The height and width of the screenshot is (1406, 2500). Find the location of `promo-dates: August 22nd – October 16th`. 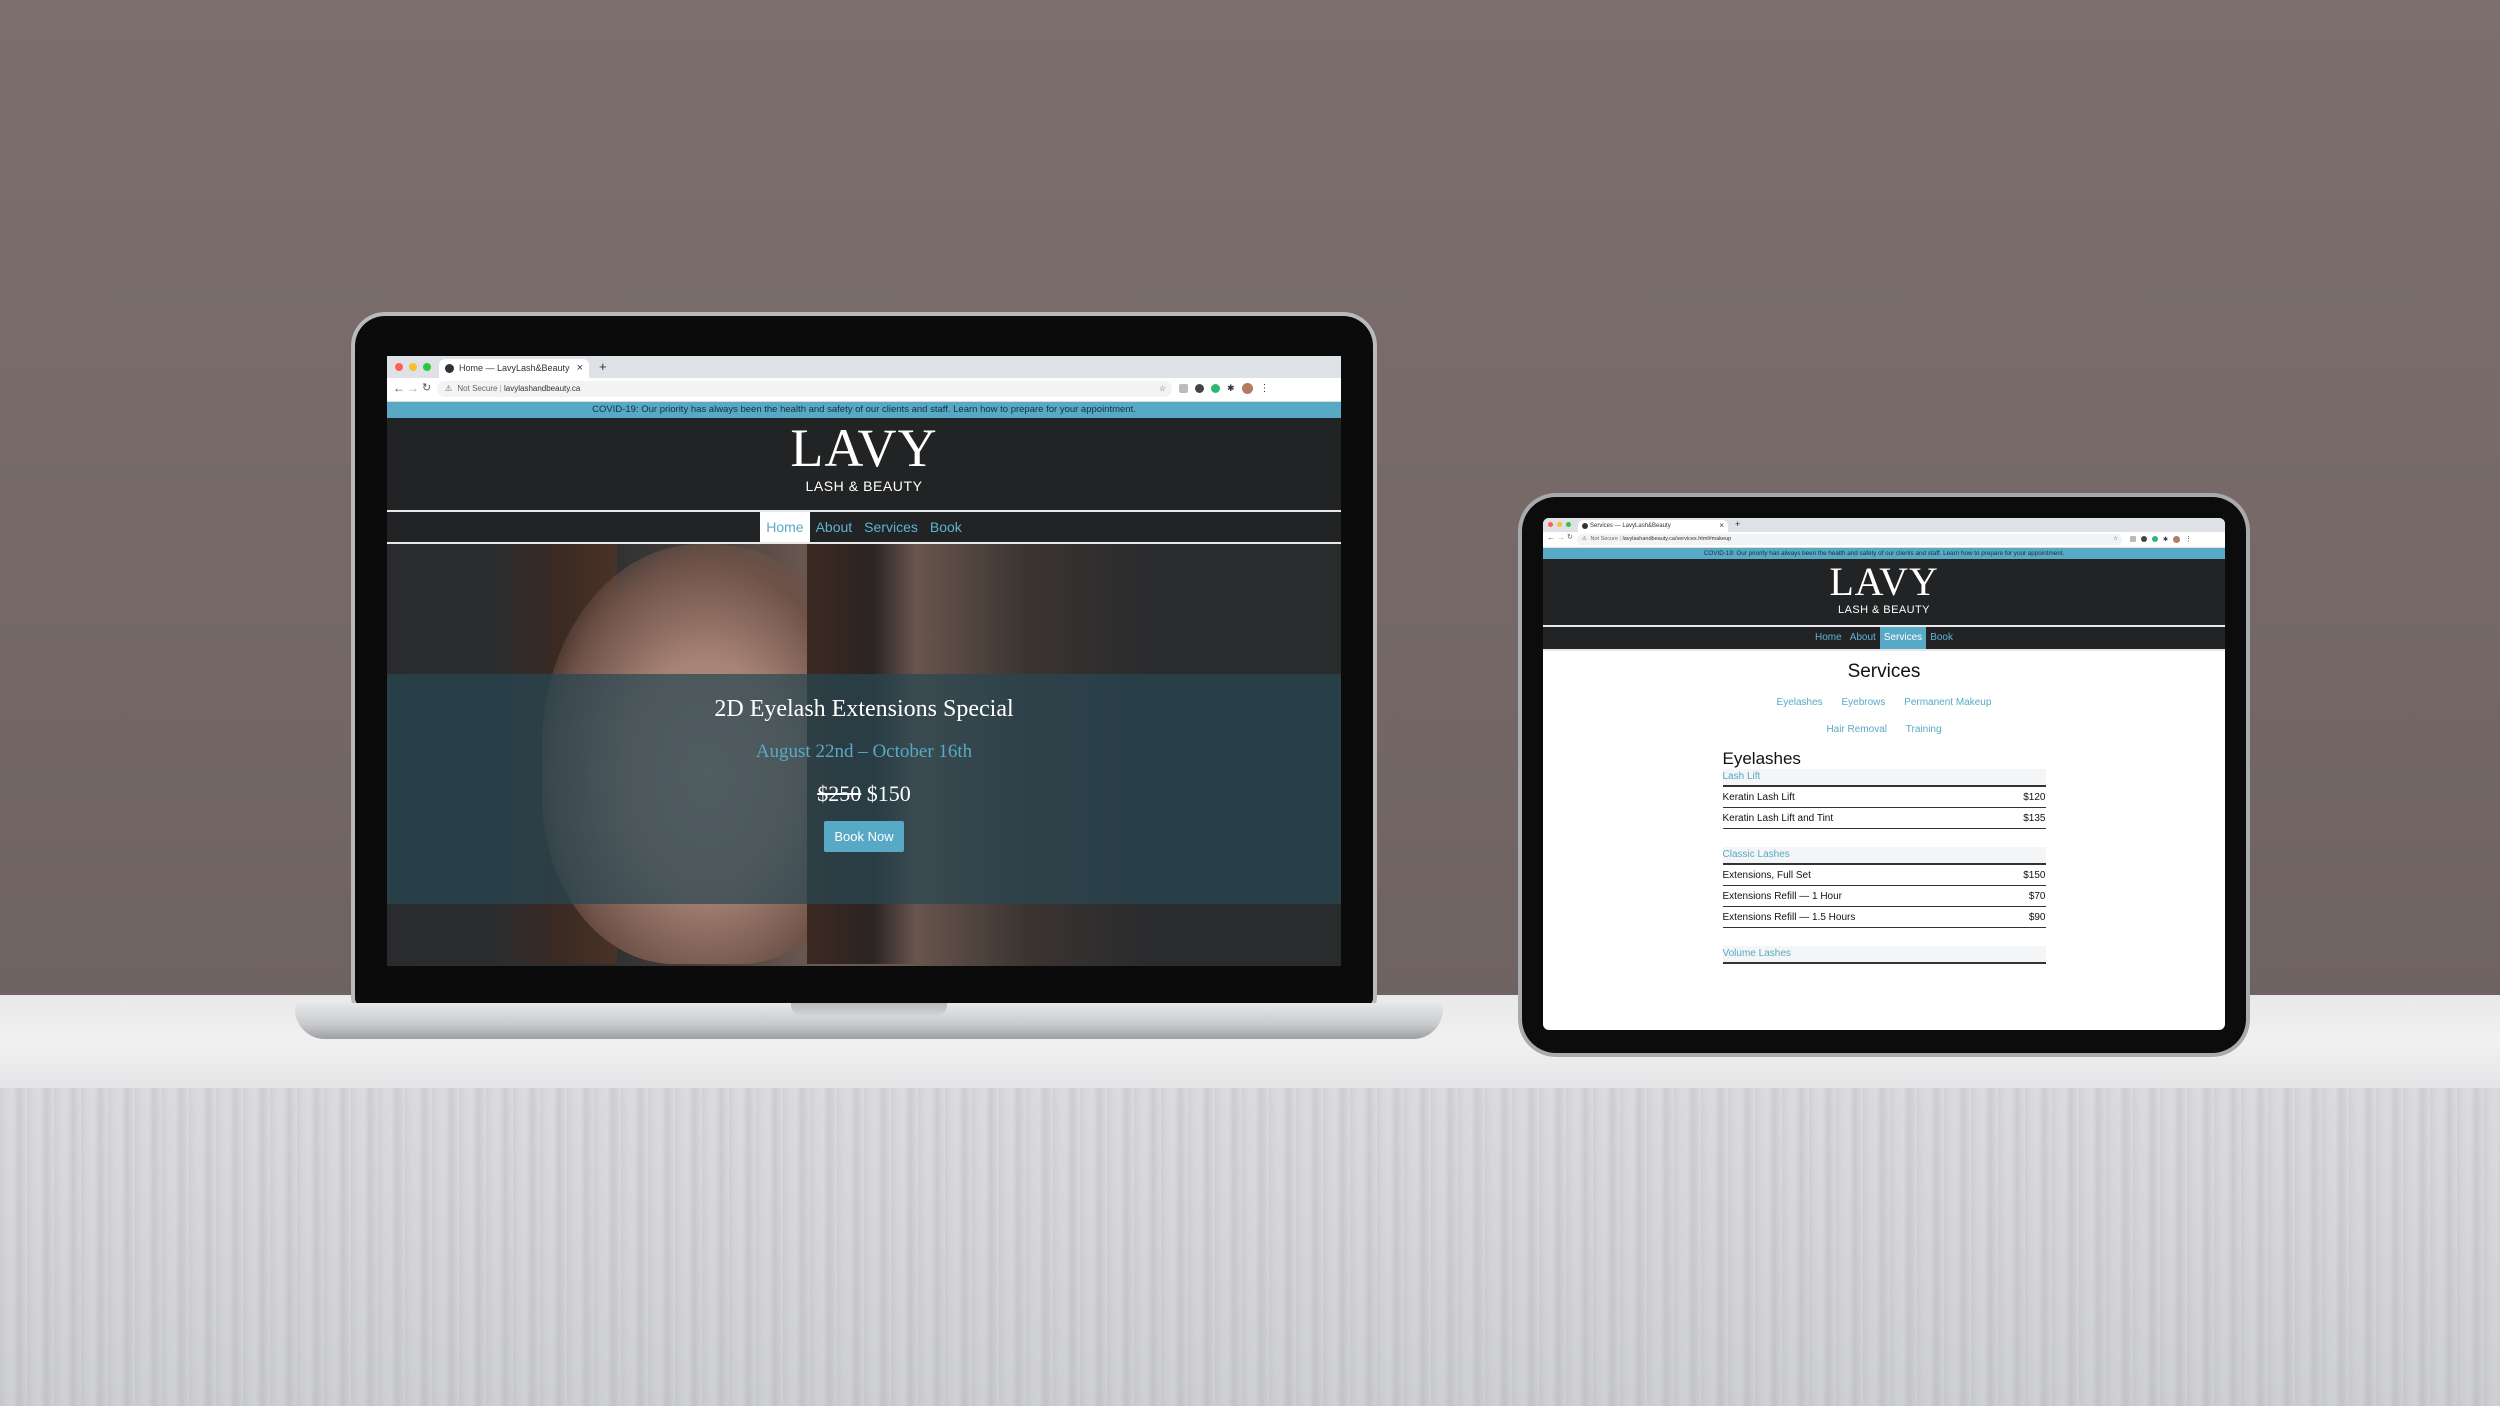

promo-dates: August 22nd – October 16th is located at coordinates (864, 751).